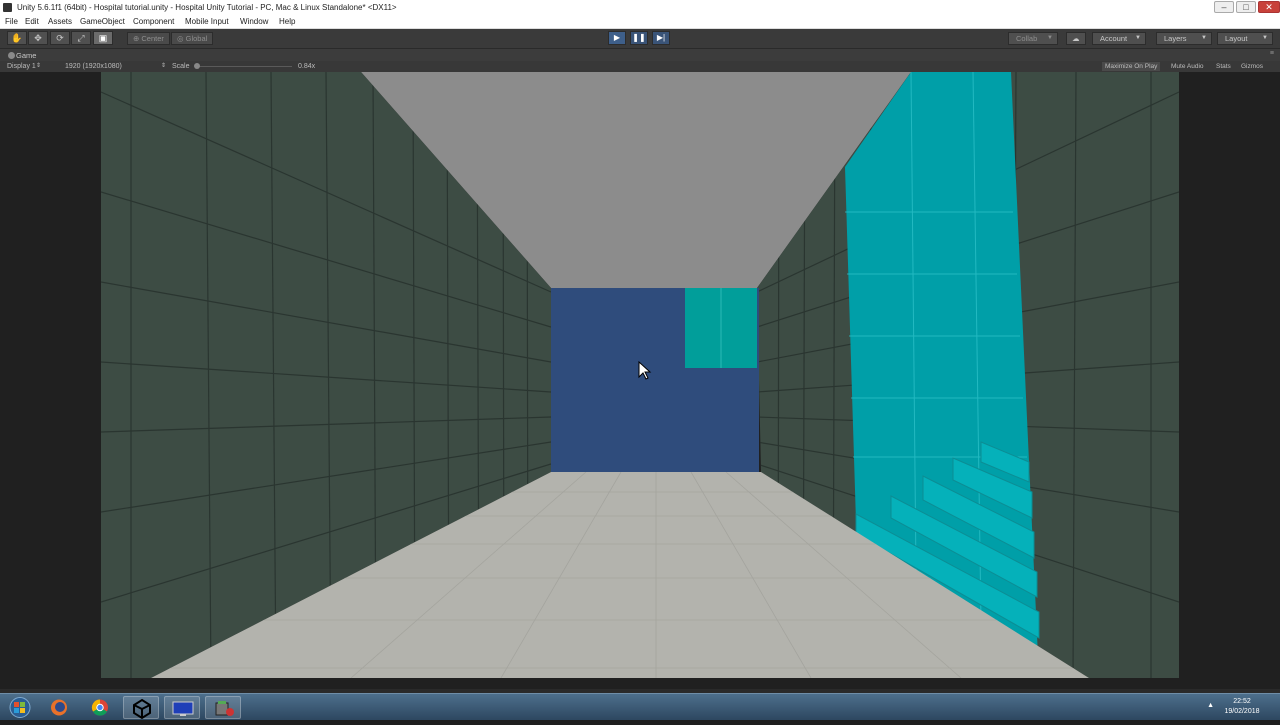  I want to click on layout-dropdown: Layout ▼, so click(1245, 38).